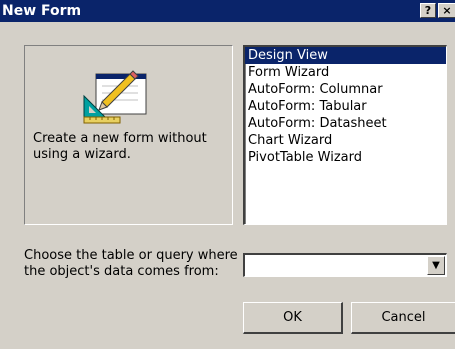 The height and width of the screenshot is (349, 455). What do you see at coordinates (42, 11) in the screenshot?
I see `window-title: New Form` at bounding box center [42, 11].